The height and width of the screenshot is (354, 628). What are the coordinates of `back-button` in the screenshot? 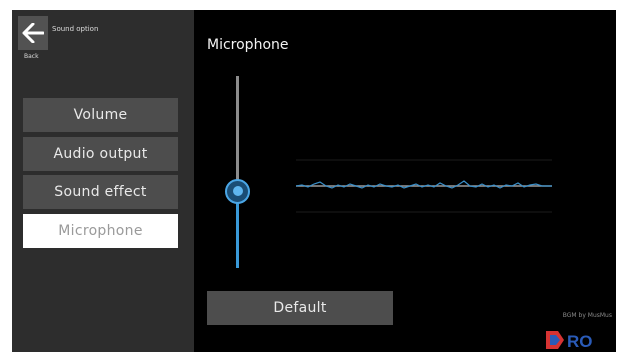 It's located at (33, 33).